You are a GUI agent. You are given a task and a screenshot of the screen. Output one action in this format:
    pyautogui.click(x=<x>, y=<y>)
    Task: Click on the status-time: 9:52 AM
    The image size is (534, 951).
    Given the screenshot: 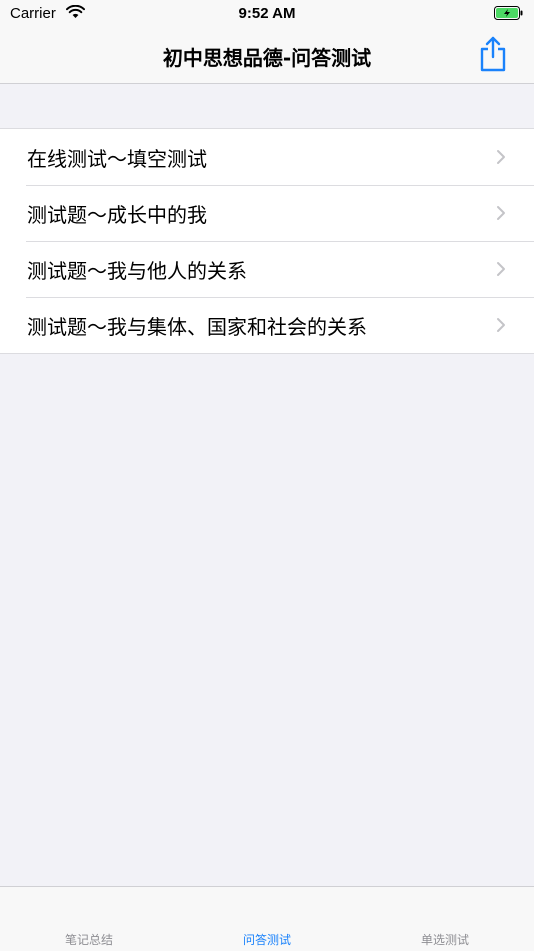 What is the action you would take?
    pyautogui.click(x=267, y=13)
    